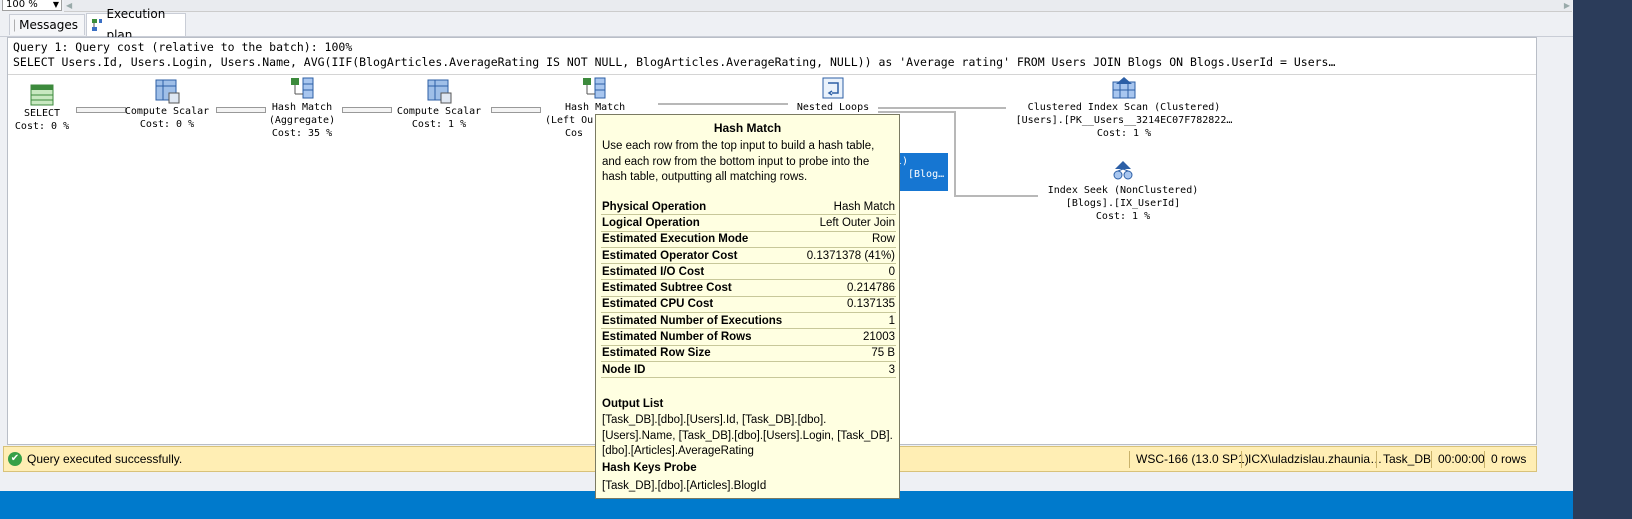 The width and height of the screenshot is (1632, 519). Describe the element at coordinates (847, 223) in the screenshot. I see `property-value: Left Outer Join` at that location.